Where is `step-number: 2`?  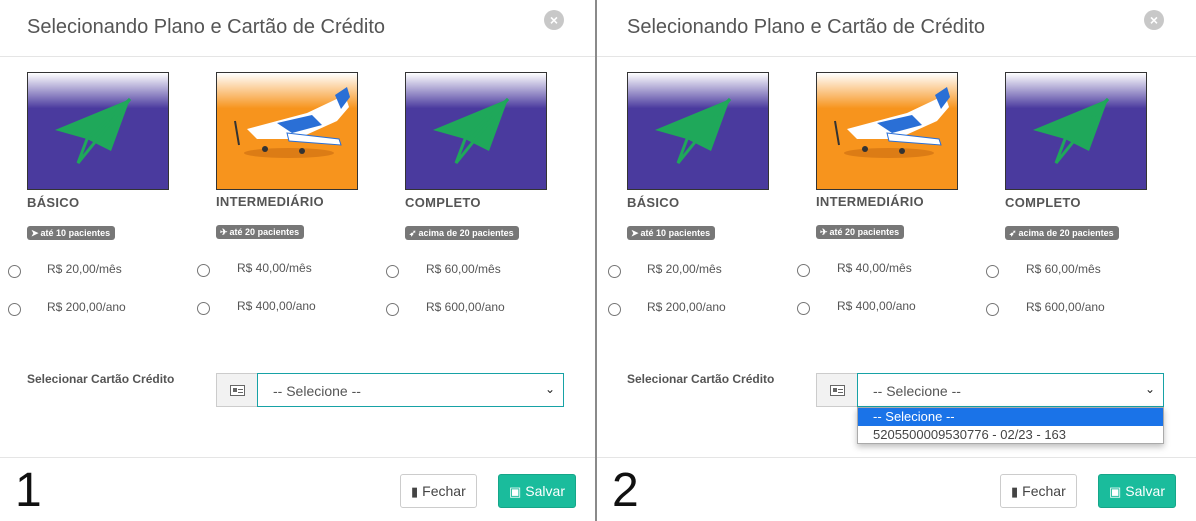 step-number: 2 is located at coordinates (625, 490).